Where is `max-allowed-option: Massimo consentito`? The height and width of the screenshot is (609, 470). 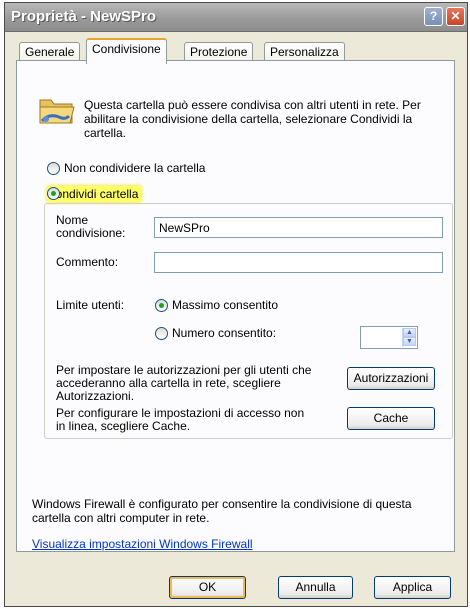 max-allowed-option: Massimo consentito is located at coordinates (216, 306).